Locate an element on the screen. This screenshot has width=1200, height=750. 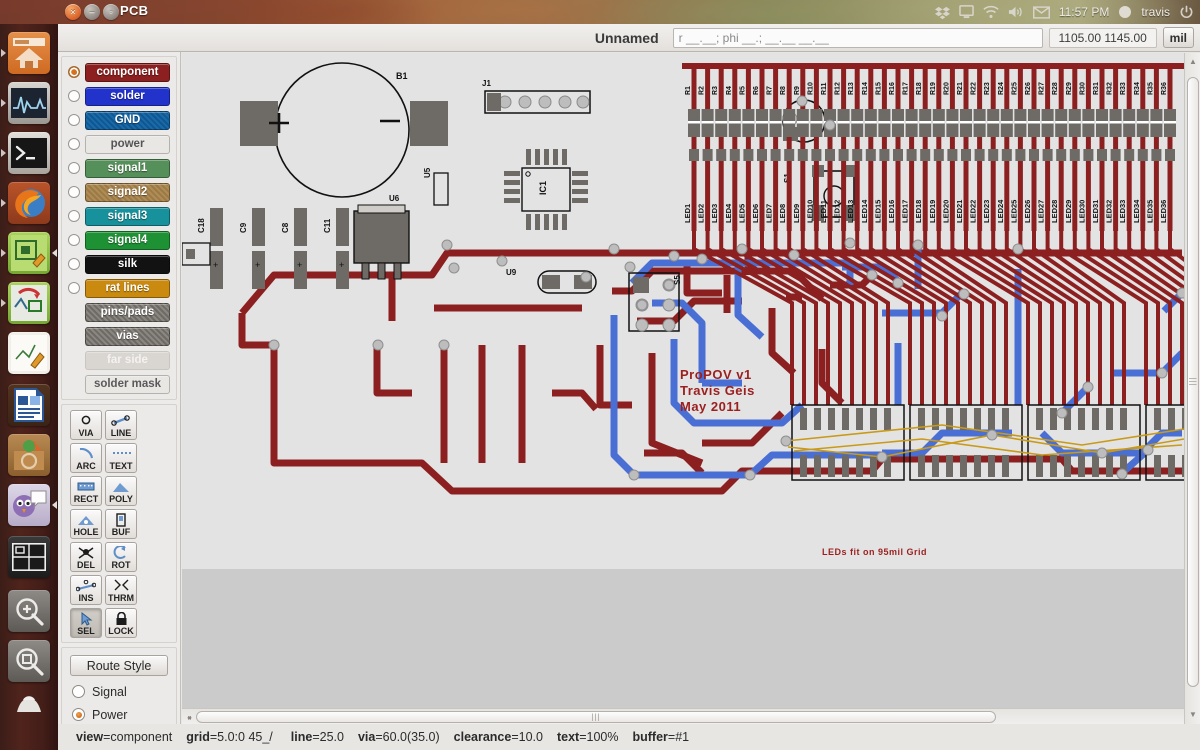
minimize-window-icon: – is located at coordinates (92, 12).